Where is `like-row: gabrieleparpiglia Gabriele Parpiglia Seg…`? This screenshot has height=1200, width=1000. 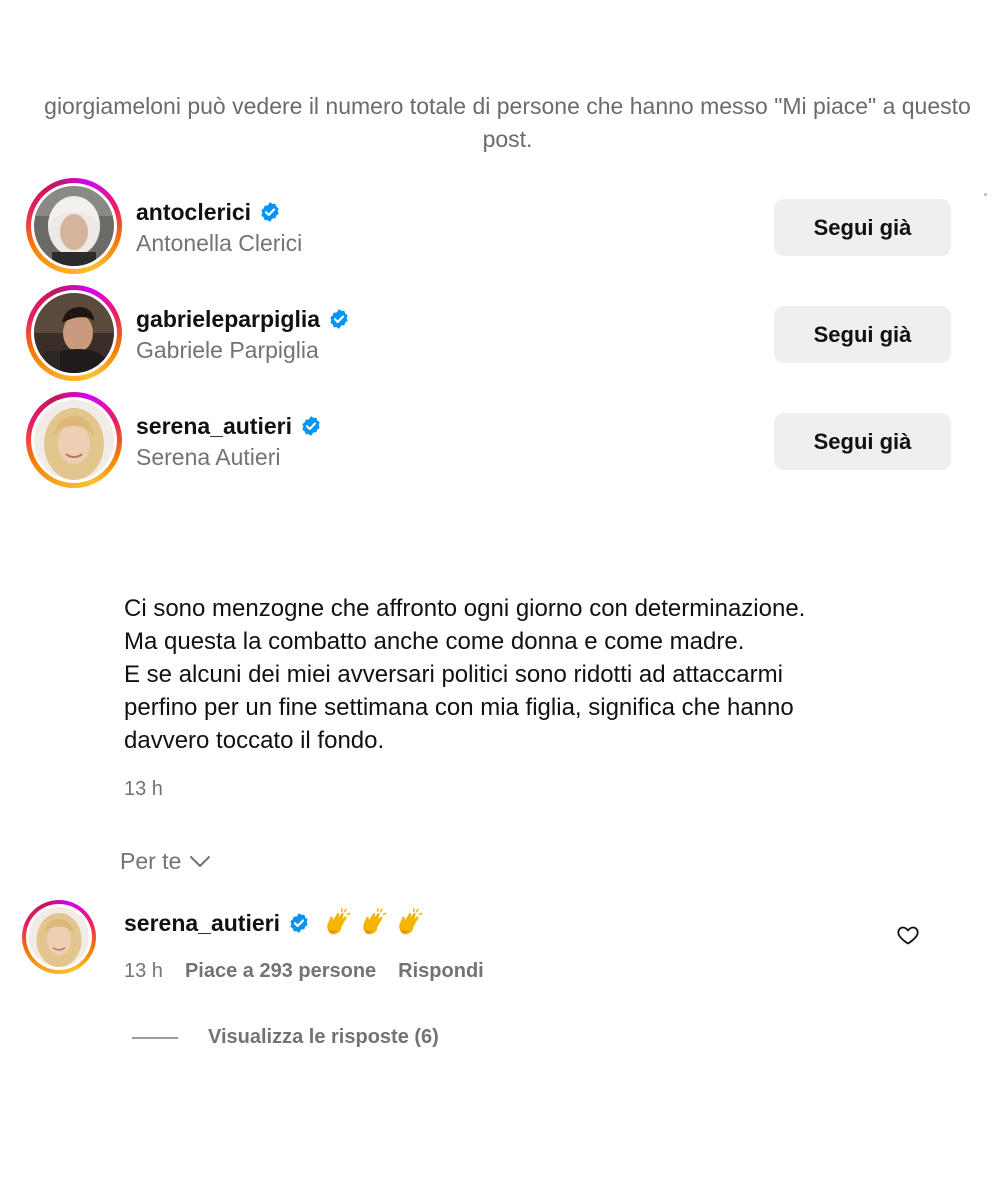 like-row: gabrieleparpiglia Gabriele Parpiglia Seg… is located at coordinates (496, 338).